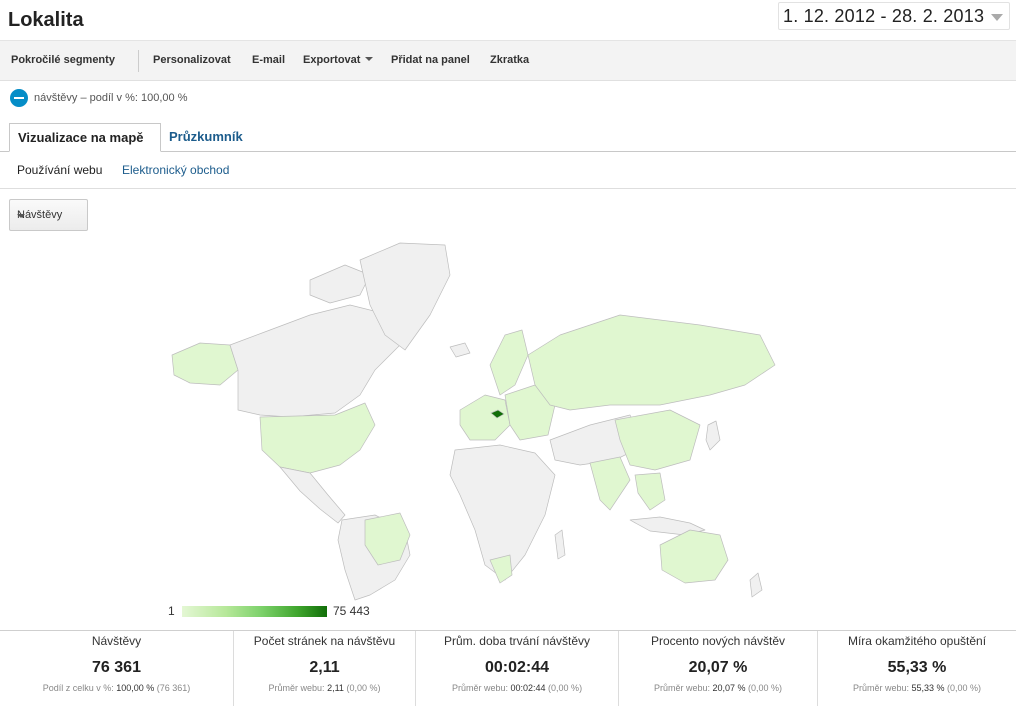  Describe the element at coordinates (928, 688) in the screenshot. I see `scorecard-sub-value: 55,33 %` at that location.